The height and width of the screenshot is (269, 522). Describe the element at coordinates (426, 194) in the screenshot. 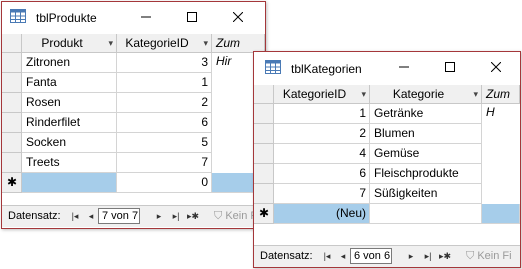

I see `cell-kategorie: Süßigkeiten` at that location.